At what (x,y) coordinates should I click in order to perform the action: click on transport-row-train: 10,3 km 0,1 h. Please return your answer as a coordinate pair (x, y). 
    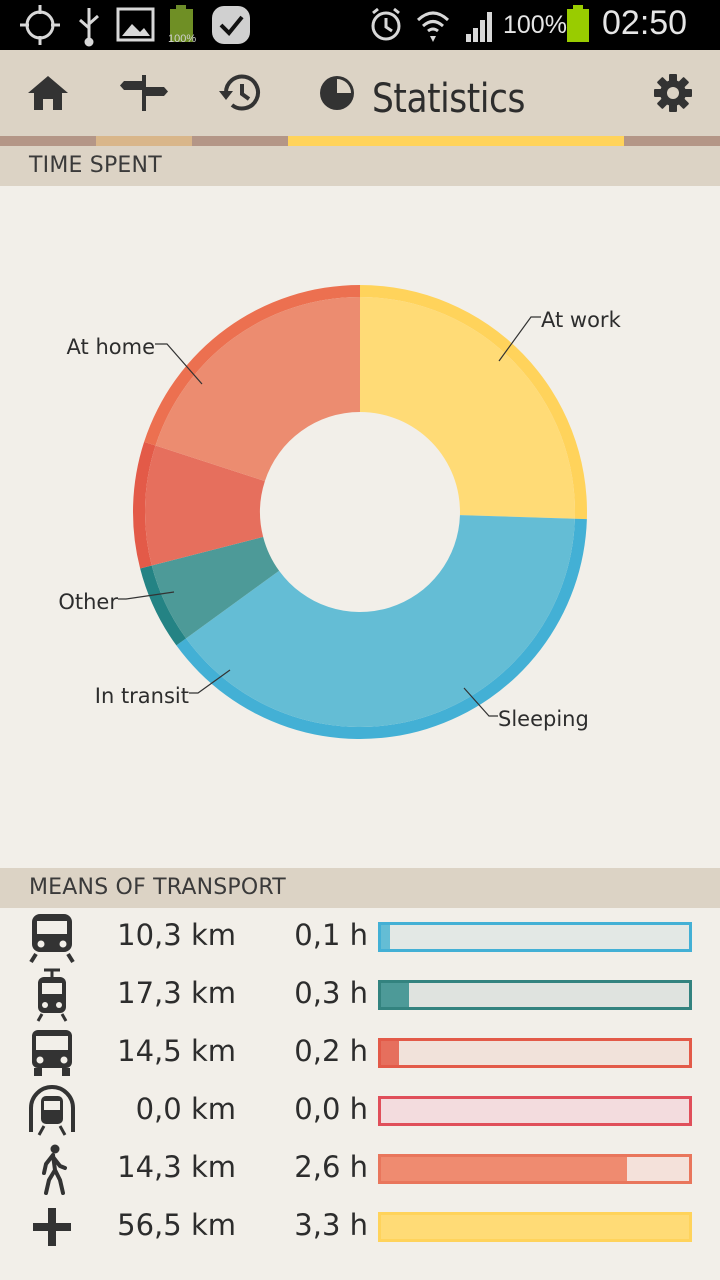
    Looking at the image, I should click on (360, 937).